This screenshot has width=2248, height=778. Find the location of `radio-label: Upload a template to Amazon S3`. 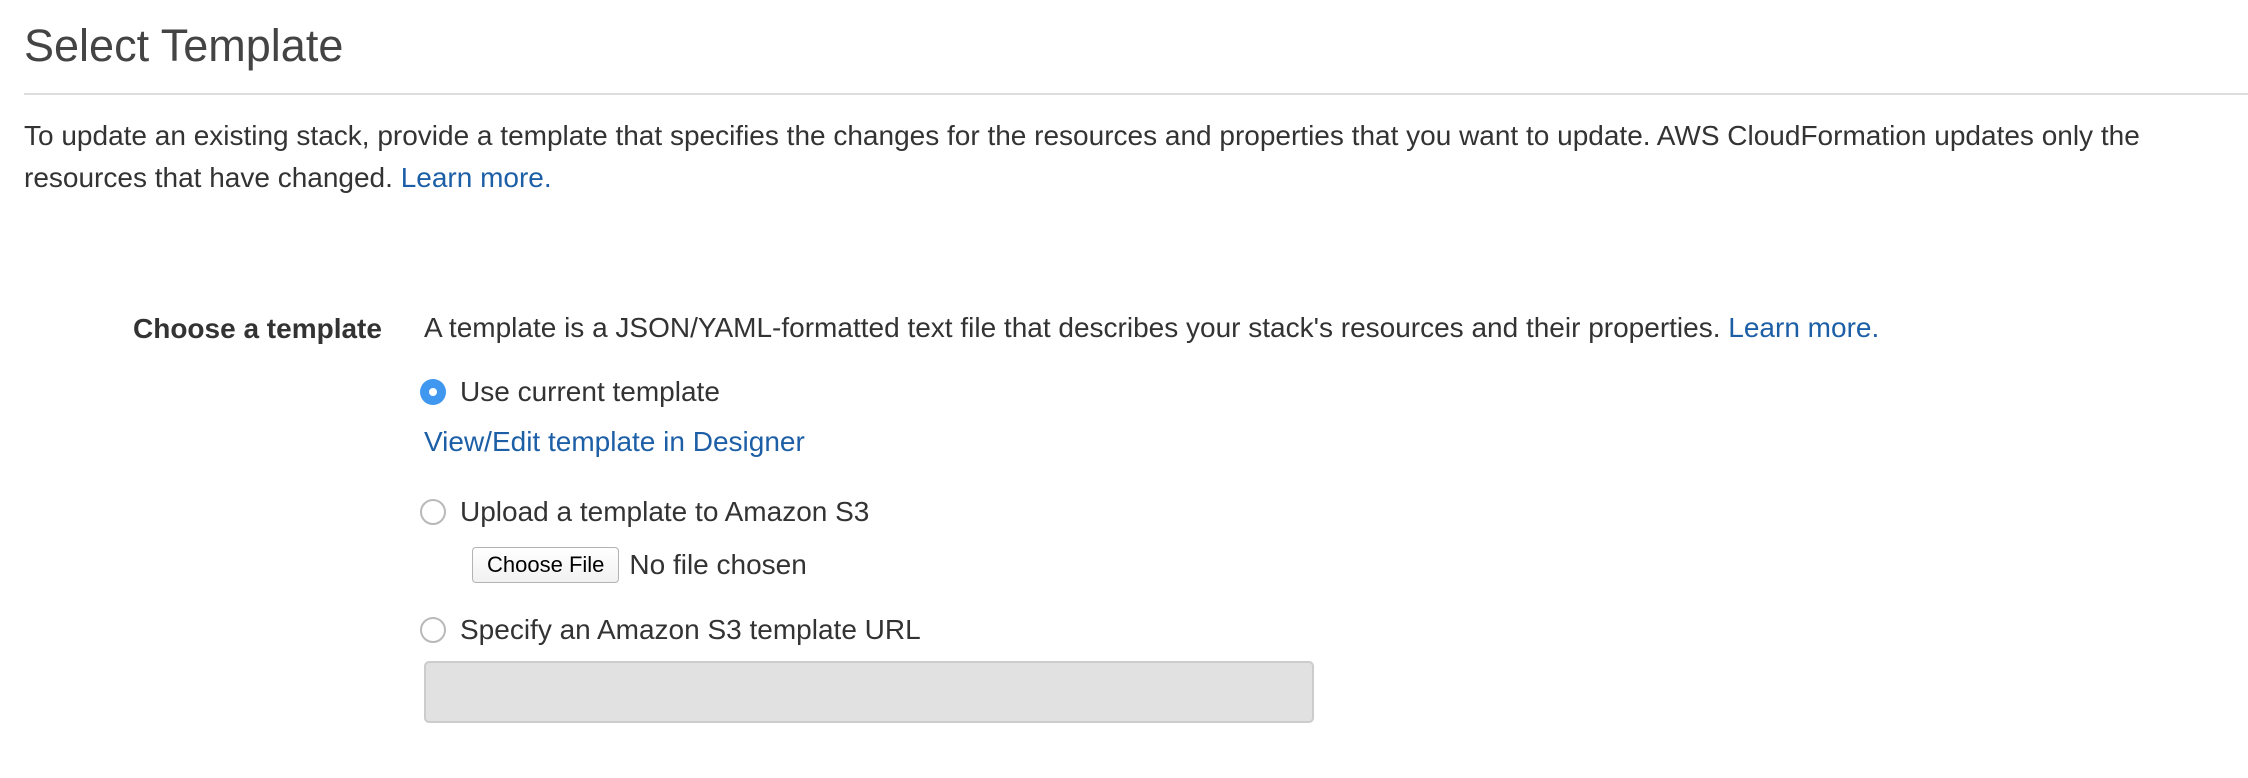

radio-label: Upload a template to Amazon S3 is located at coordinates (665, 511).